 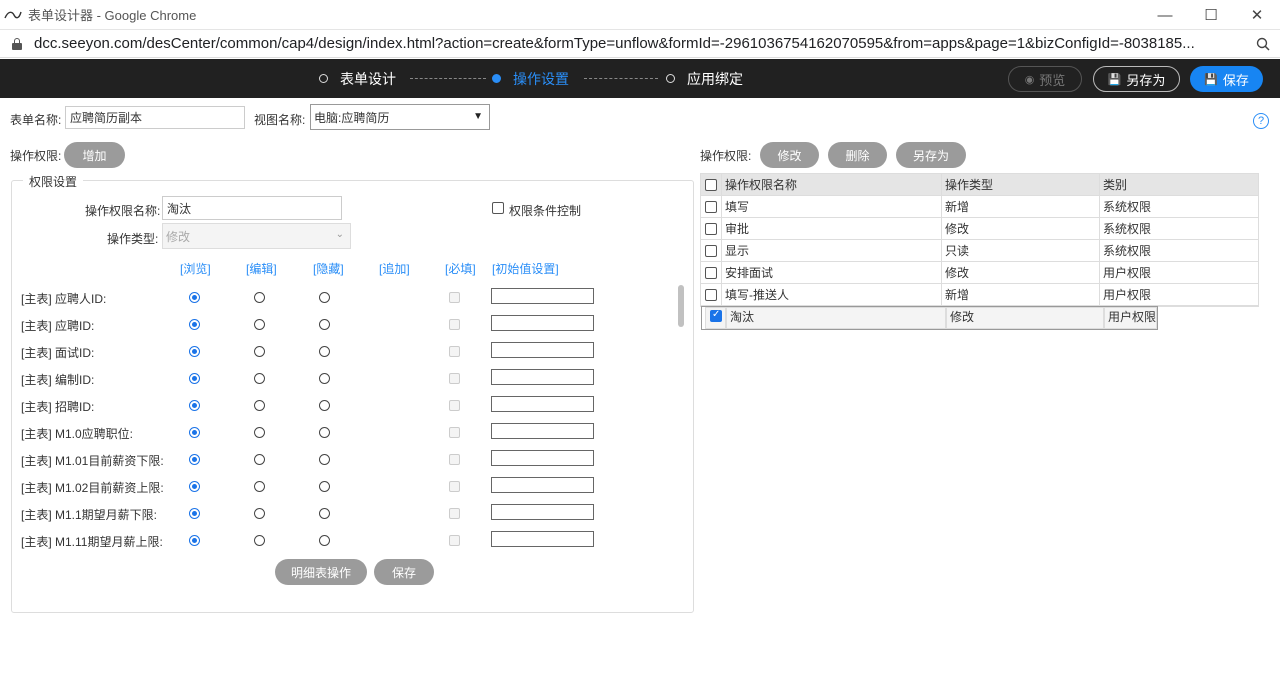 I want to click on table-row: 审批 修改 系统权限, so click(x=979, y=228).